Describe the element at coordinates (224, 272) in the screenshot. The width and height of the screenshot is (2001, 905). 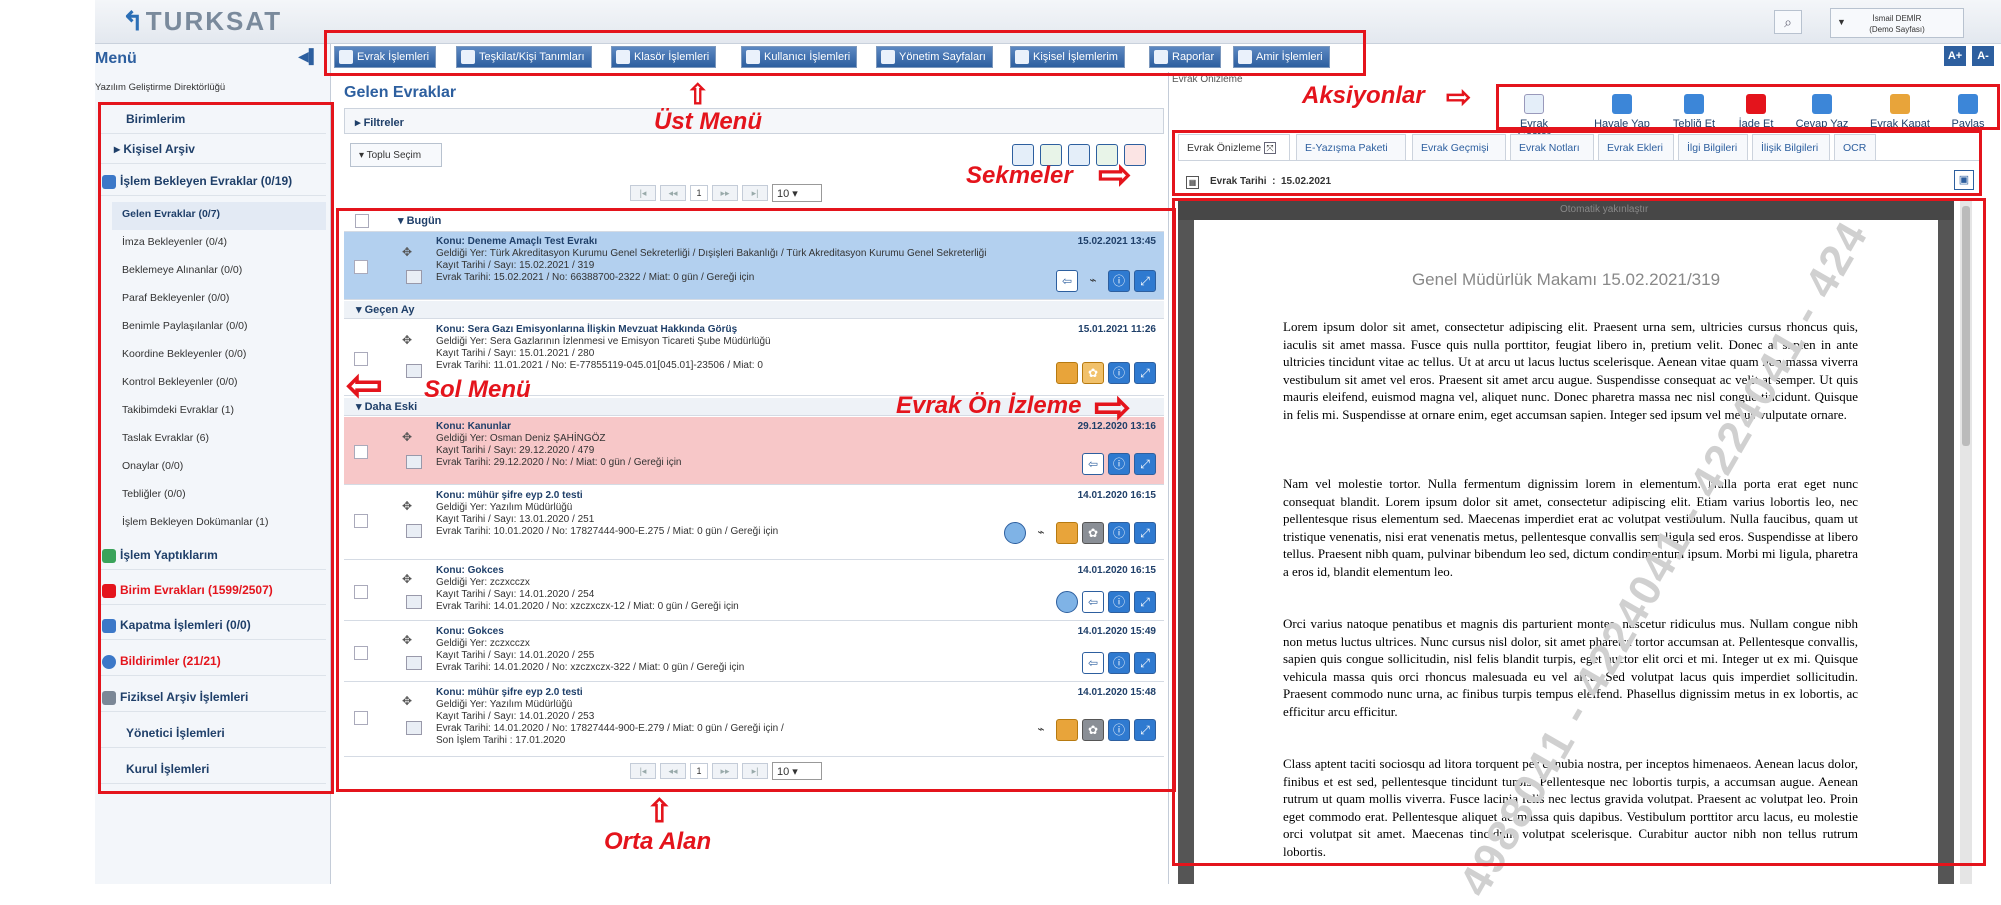
I see `left-item-beklemeye-alinanlar: Beklemeye Alınanlar (0/0)` at that location.